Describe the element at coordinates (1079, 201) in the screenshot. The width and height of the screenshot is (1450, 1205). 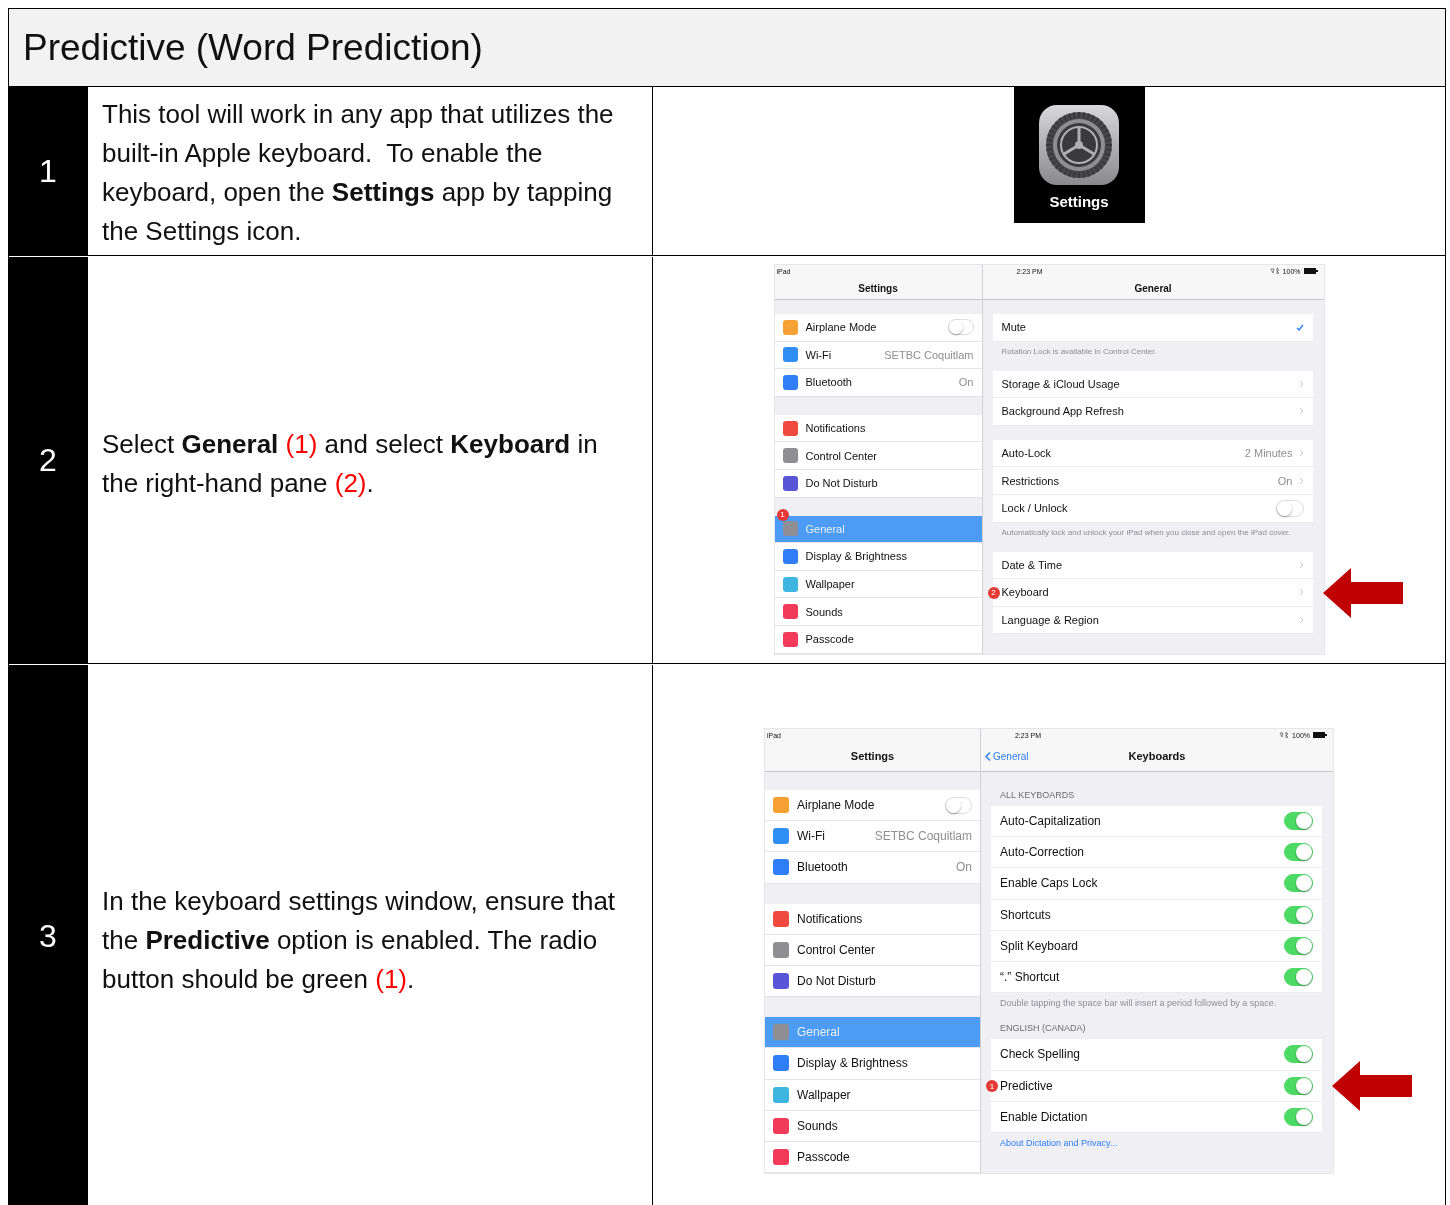
I see `app-icon-label: Settings` at that location.